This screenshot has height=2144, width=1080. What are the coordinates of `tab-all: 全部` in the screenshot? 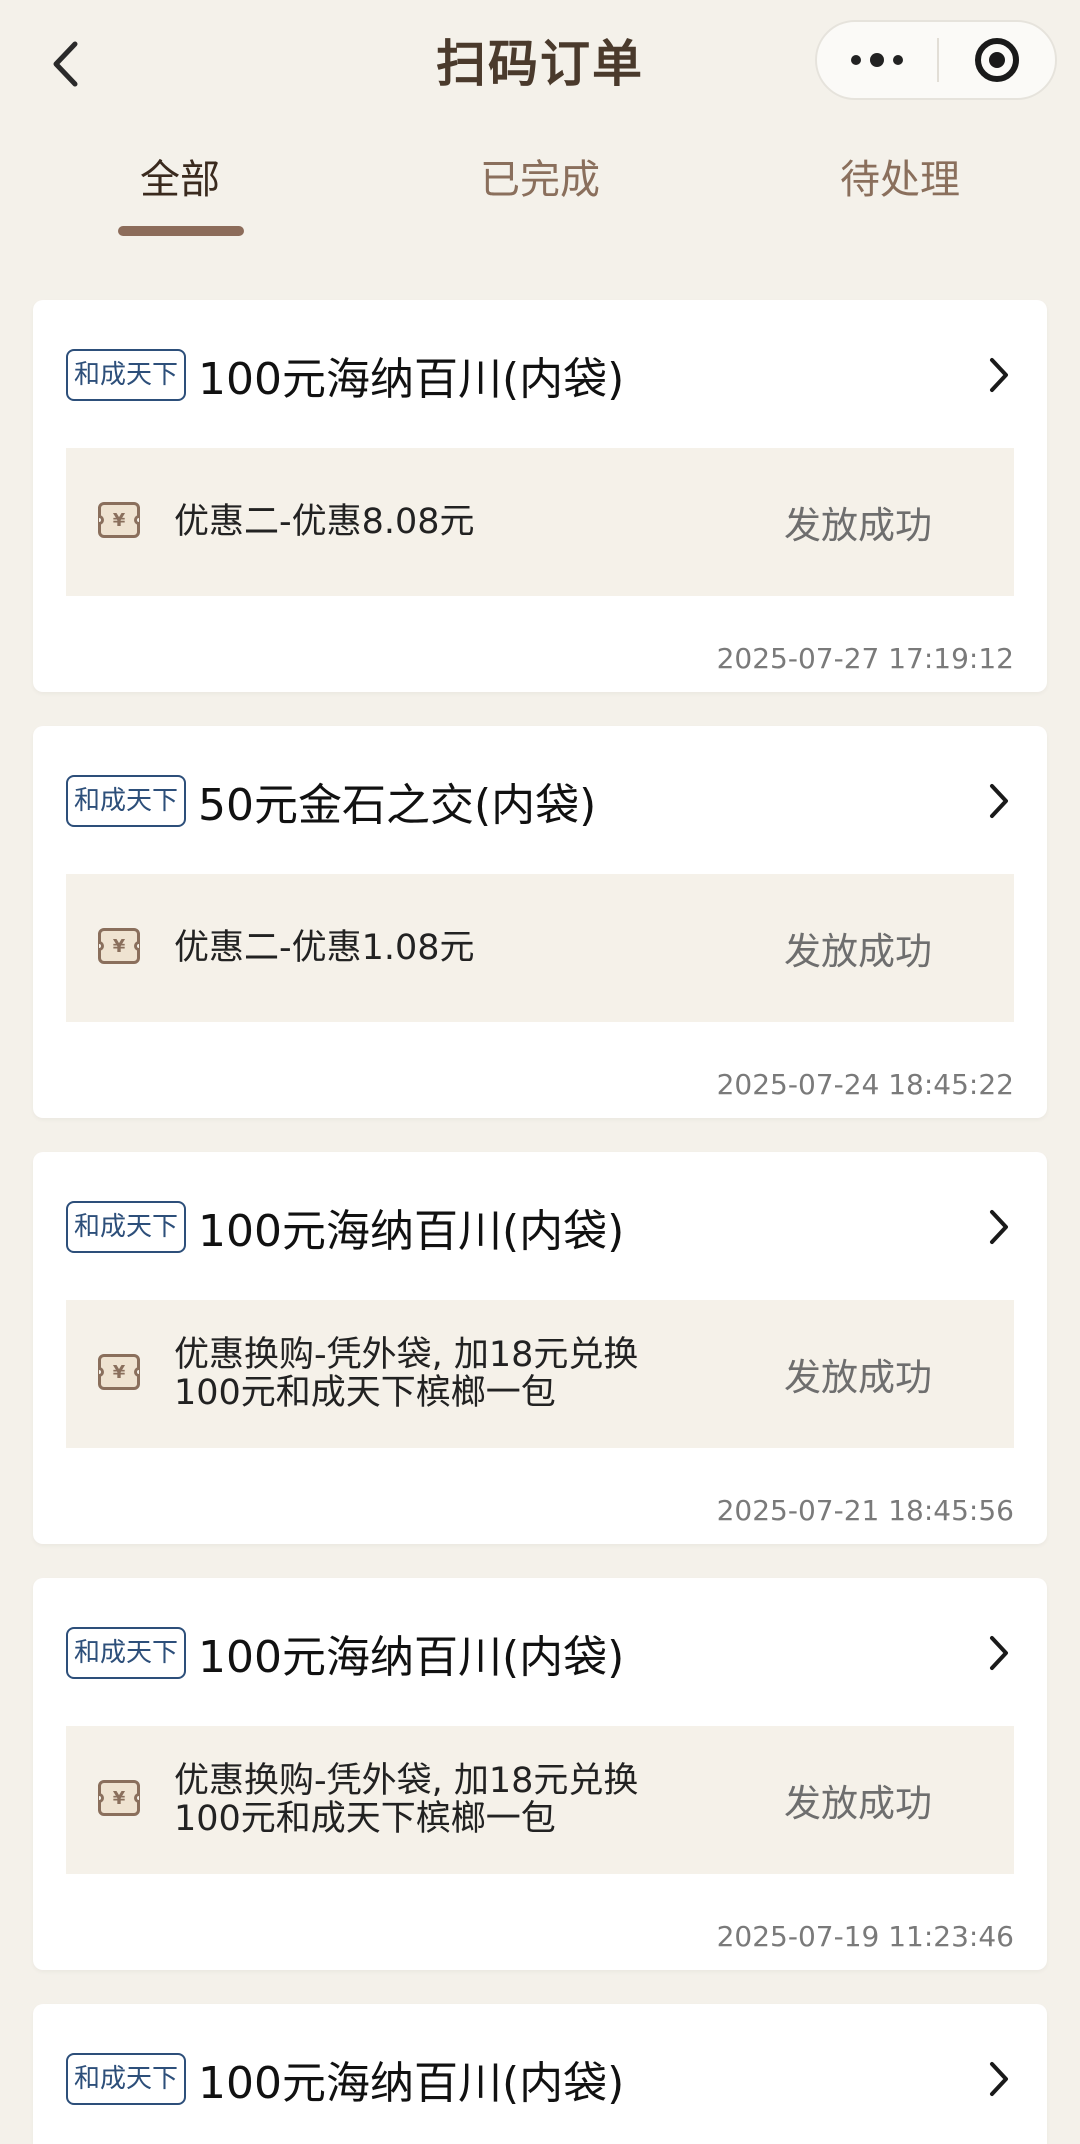 It's located at (180, 180).